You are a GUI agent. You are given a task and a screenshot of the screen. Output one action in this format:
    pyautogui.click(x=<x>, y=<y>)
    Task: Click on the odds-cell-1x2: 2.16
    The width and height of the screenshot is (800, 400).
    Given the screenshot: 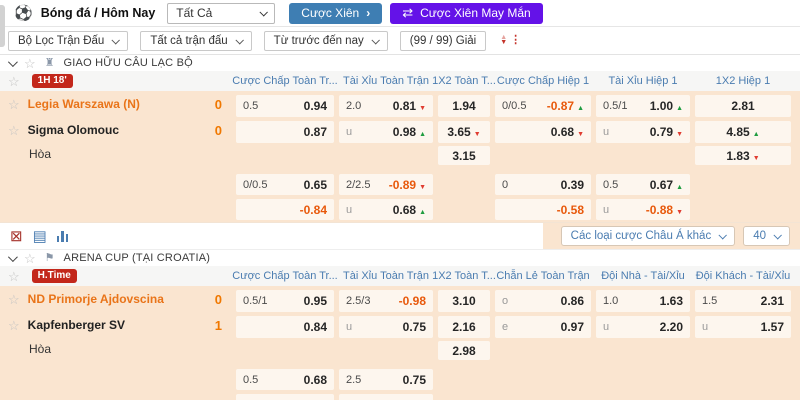 What is the action you would take?
    pyautogui.click(x=464, y=327)
    